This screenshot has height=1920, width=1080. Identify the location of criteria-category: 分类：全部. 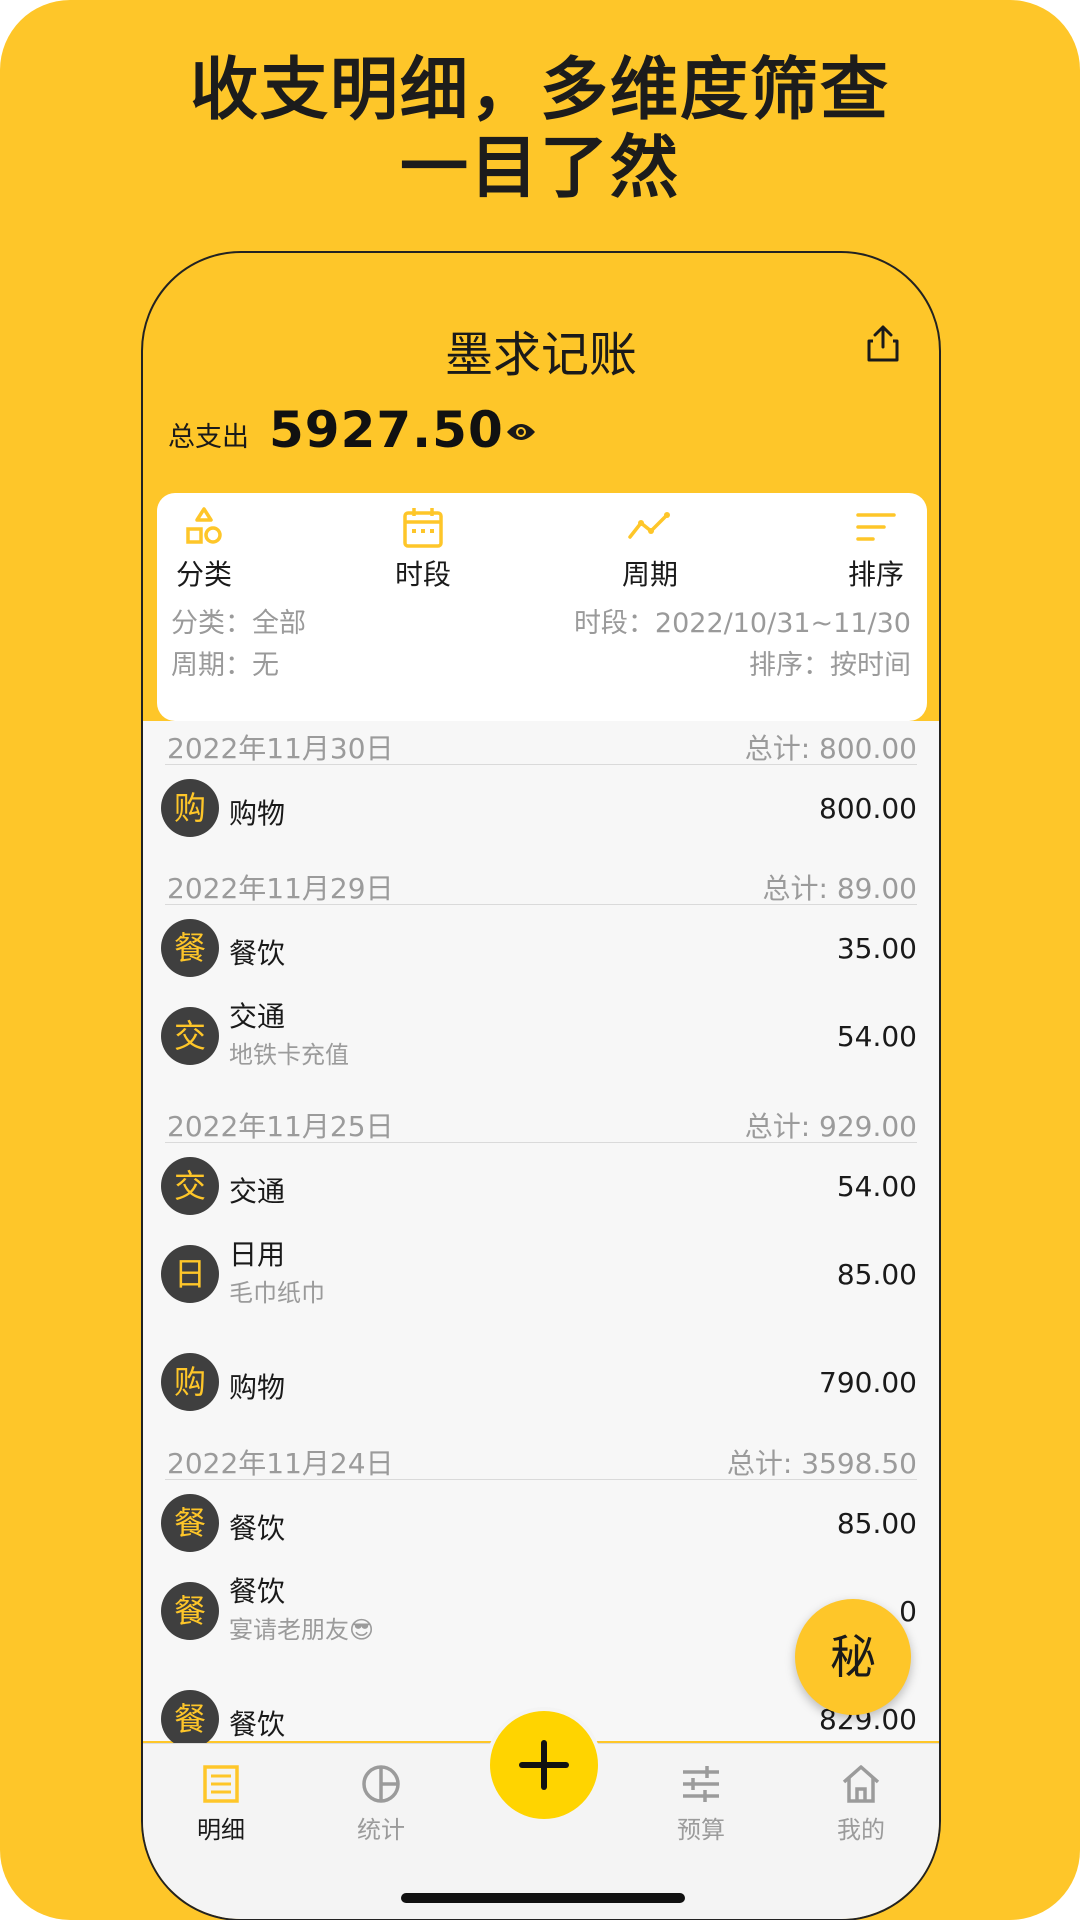
(238, 623).